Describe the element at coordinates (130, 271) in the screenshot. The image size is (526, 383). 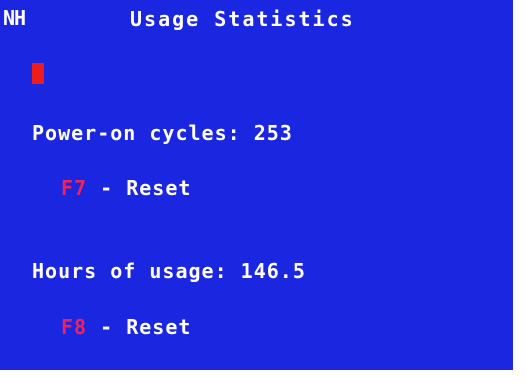
I see `hours-of-usage-label: Hours of usage:` at that location.